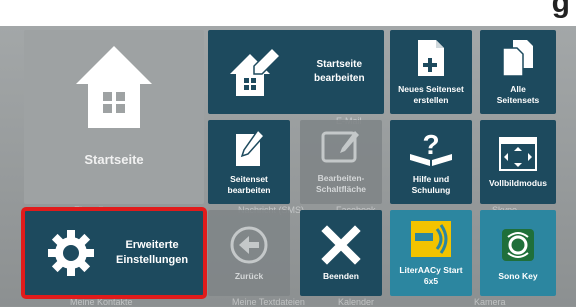 Image resolution: width=576 pixels, height=307 pixels. Describe the element at coordinates (339, 78) in the screenshot. I see `edit-start-page-label-2: bearbeiten` at that location.